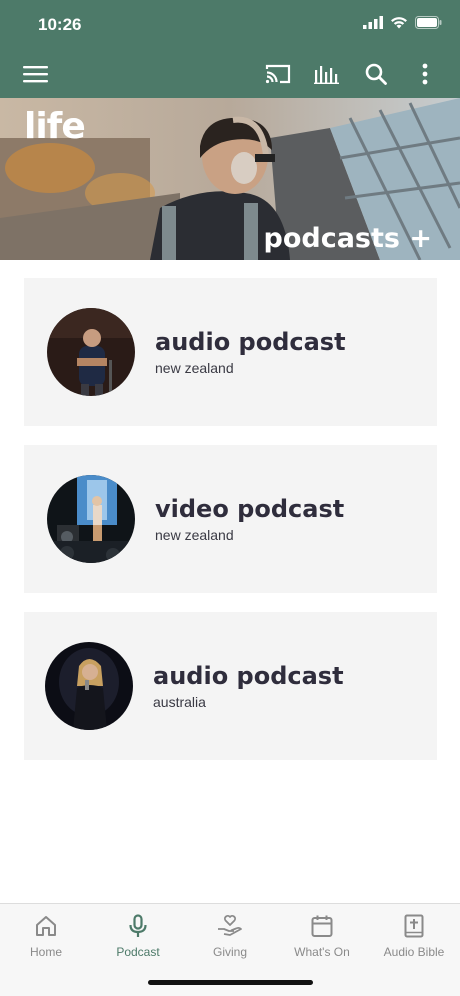 This screenshot has width=460, height=996. I want to click on giving-hand-heart-icon, so click(230, 926).